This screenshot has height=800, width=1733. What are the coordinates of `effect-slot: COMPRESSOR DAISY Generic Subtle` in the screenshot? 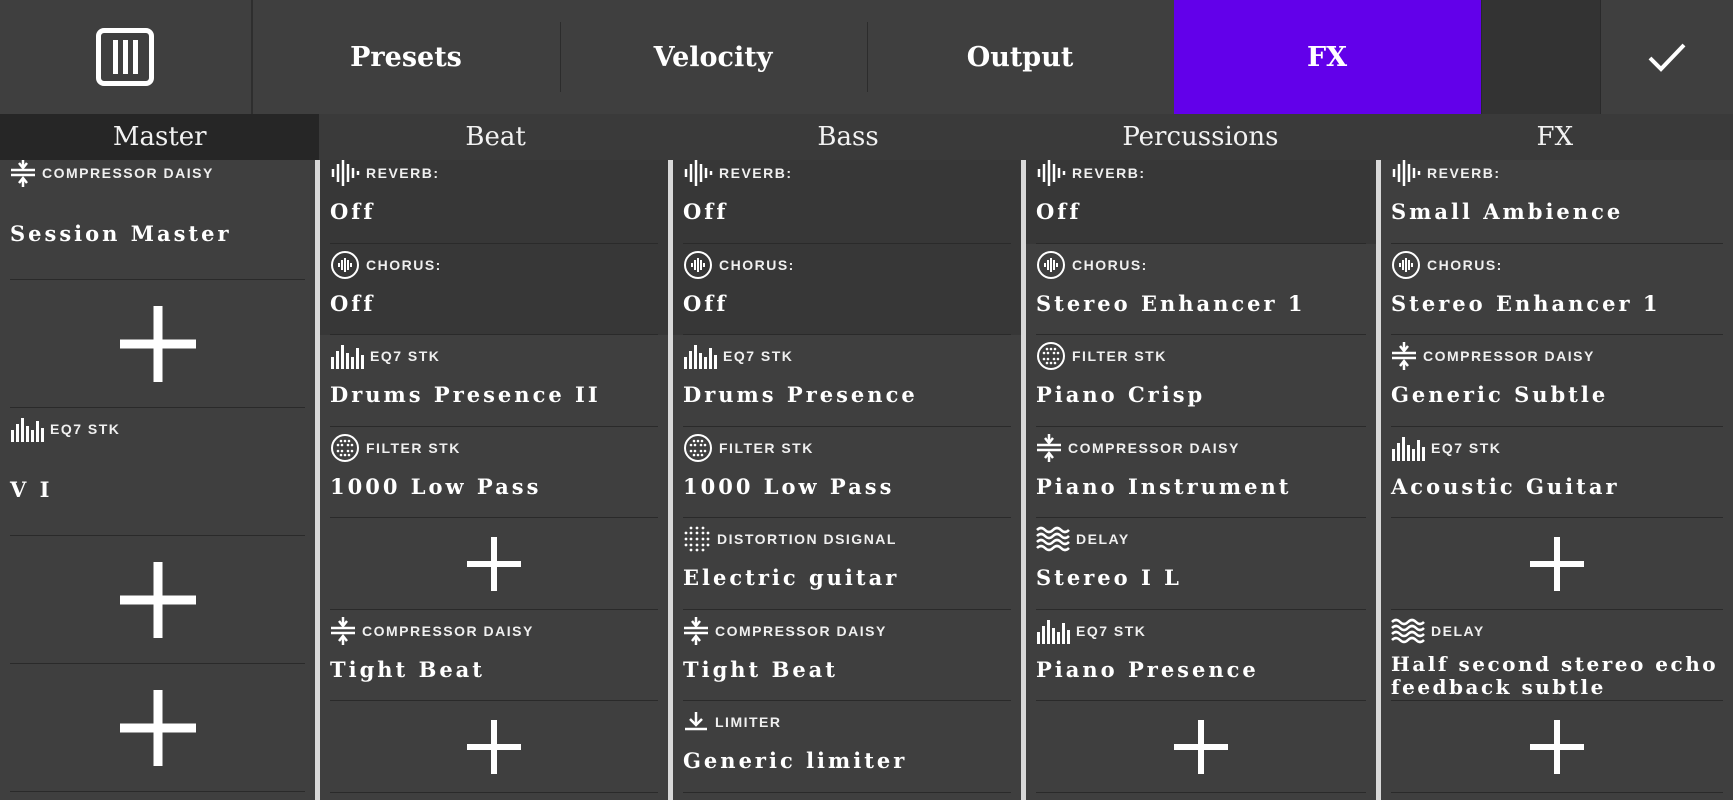 It's located at (1557, 381).